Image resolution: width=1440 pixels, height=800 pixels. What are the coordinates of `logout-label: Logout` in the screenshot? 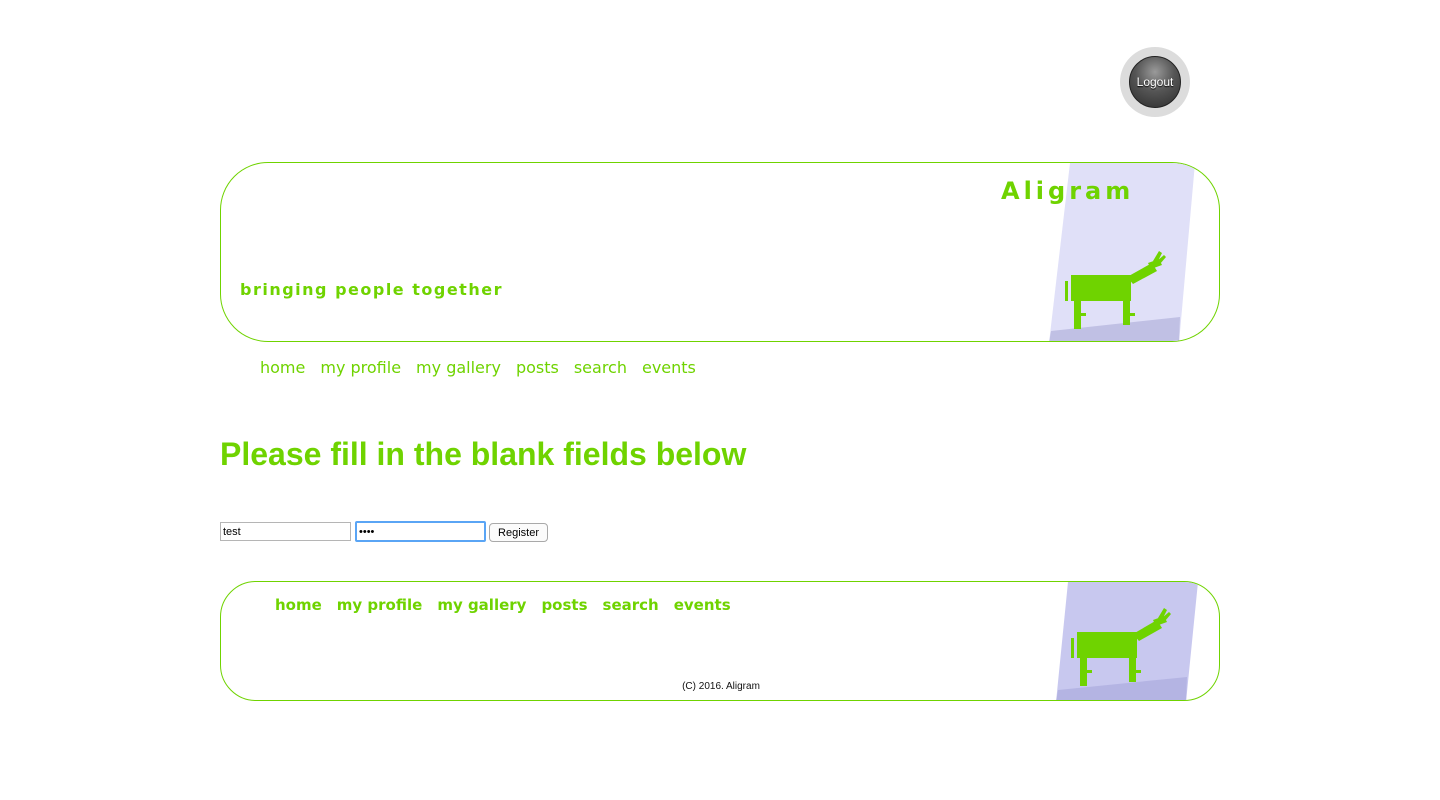 It's located at (1155, 82).